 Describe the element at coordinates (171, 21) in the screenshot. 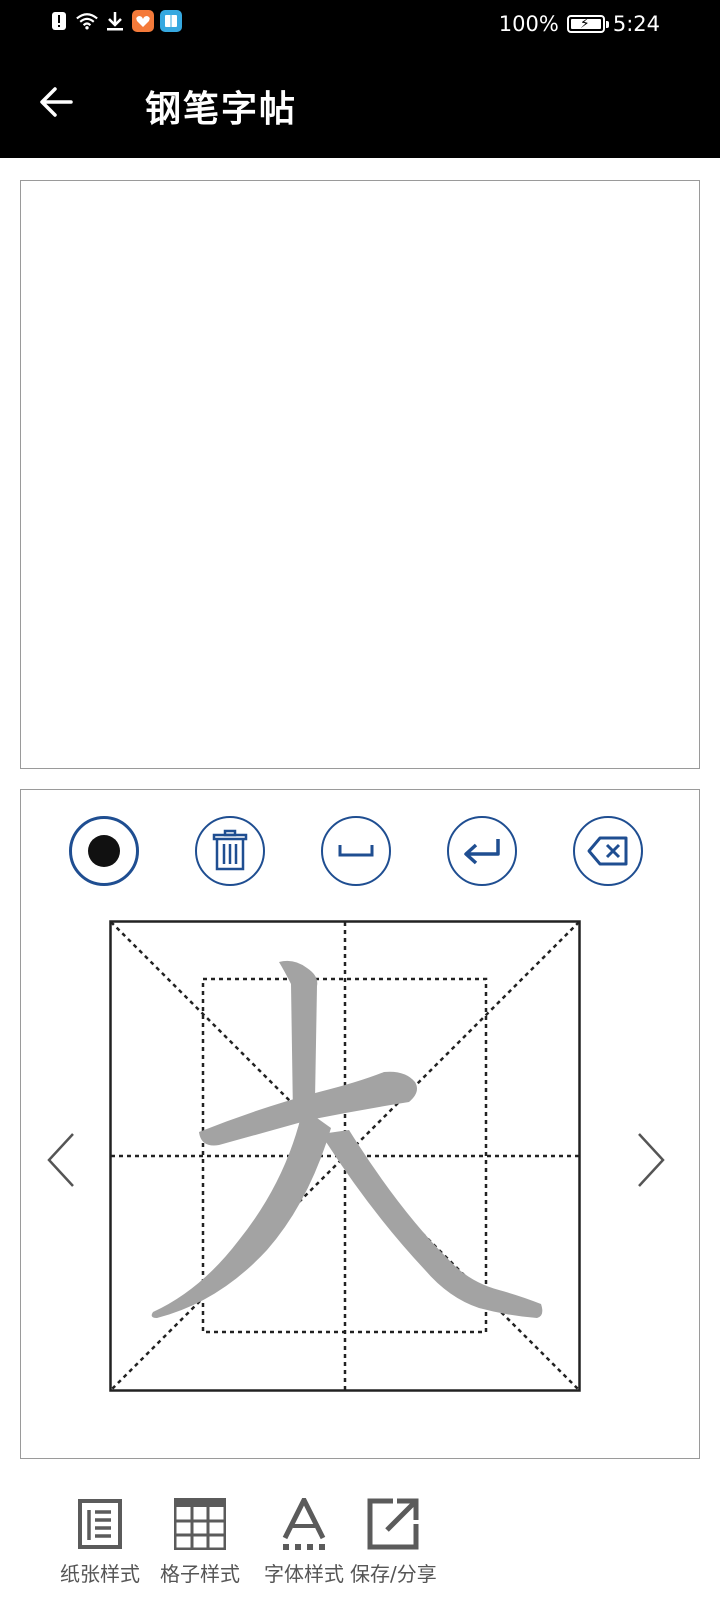

I see `book-app-icon` at that location.